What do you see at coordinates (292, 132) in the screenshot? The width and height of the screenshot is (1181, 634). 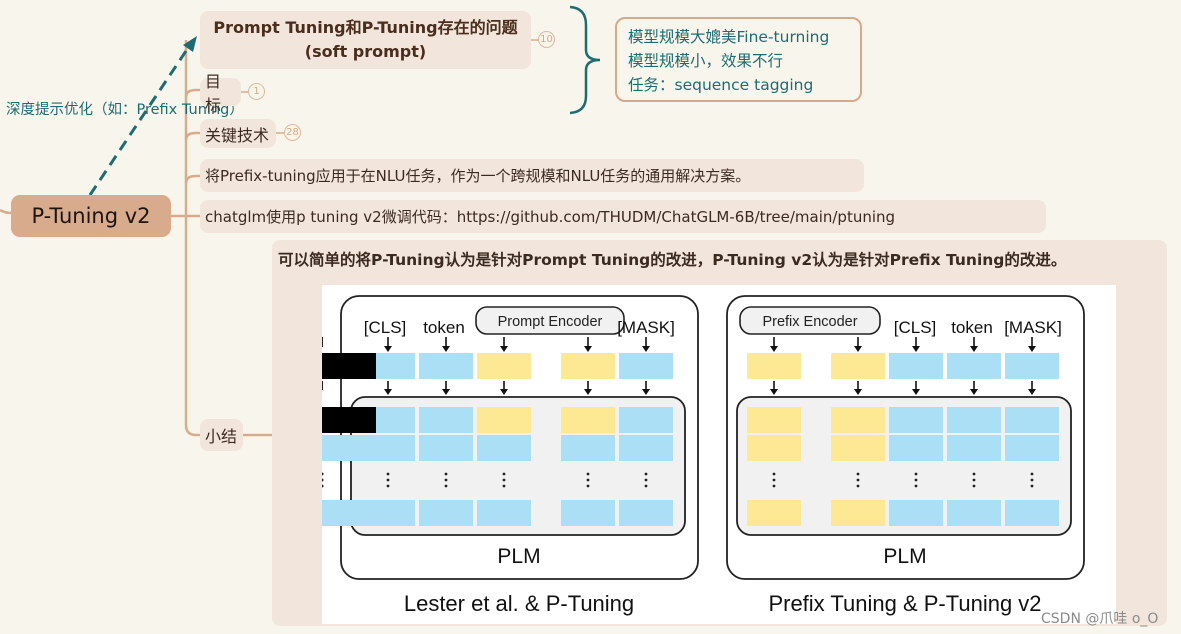 I see `collapsed-count-badge: 28` at bounding box center [292, 132].